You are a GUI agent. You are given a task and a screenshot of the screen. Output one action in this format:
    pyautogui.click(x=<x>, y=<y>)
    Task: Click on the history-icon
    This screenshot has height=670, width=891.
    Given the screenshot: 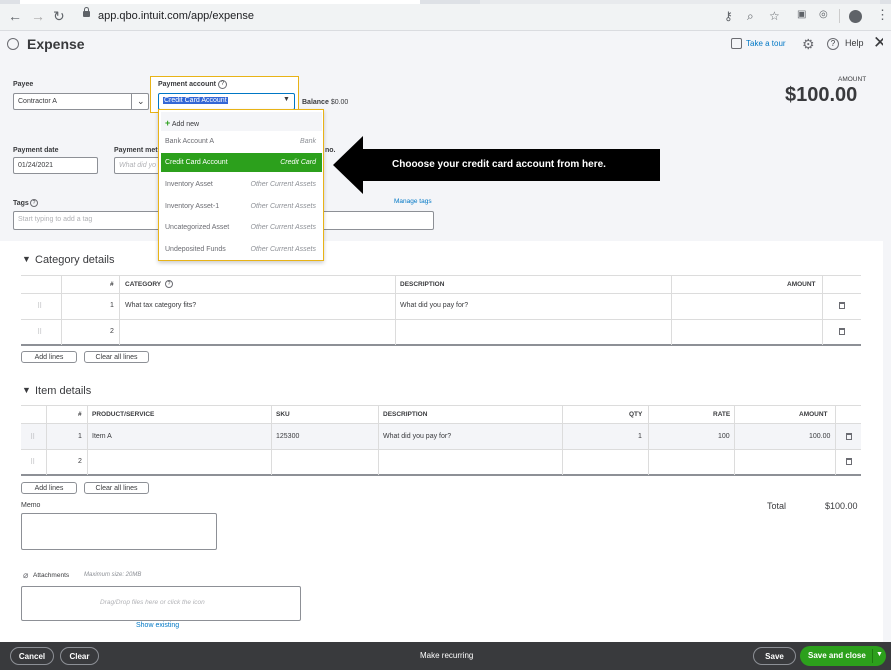 What is the action you would take?
    pyautogui.click(x=13, y=44)
    